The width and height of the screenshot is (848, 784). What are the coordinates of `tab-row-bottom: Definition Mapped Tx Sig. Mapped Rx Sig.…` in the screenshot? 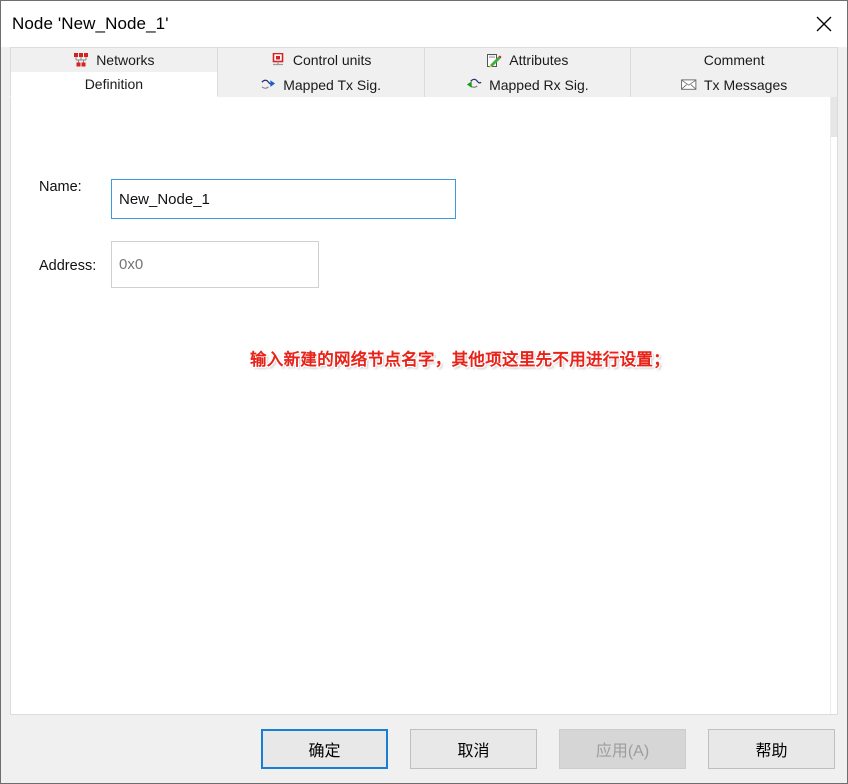 It's located at (424, 84).